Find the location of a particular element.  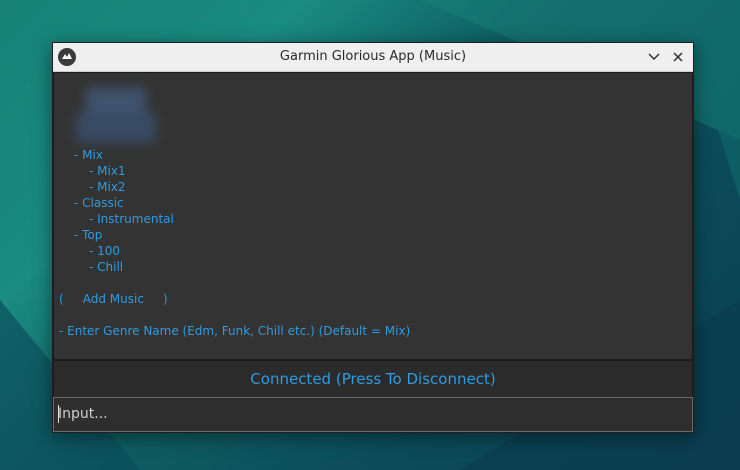

chevron-down-icon is located at coordinates (654, 56).